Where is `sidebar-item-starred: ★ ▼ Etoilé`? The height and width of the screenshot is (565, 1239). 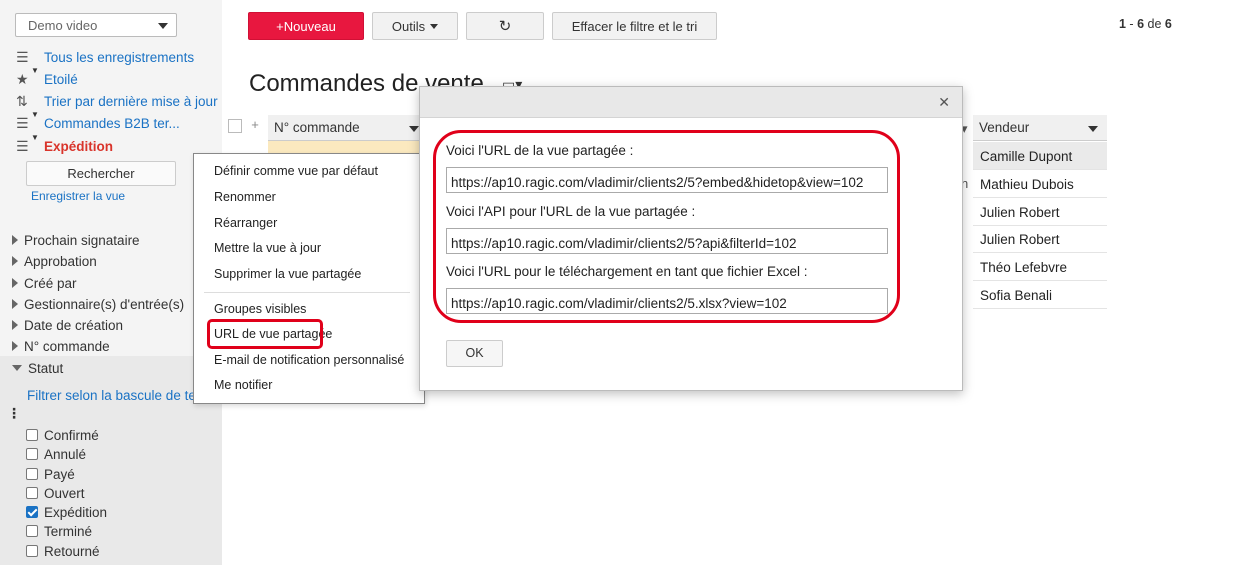 sidebar-item-starred: ★ ▼ Etoilé is located at coordinates (47, 77).